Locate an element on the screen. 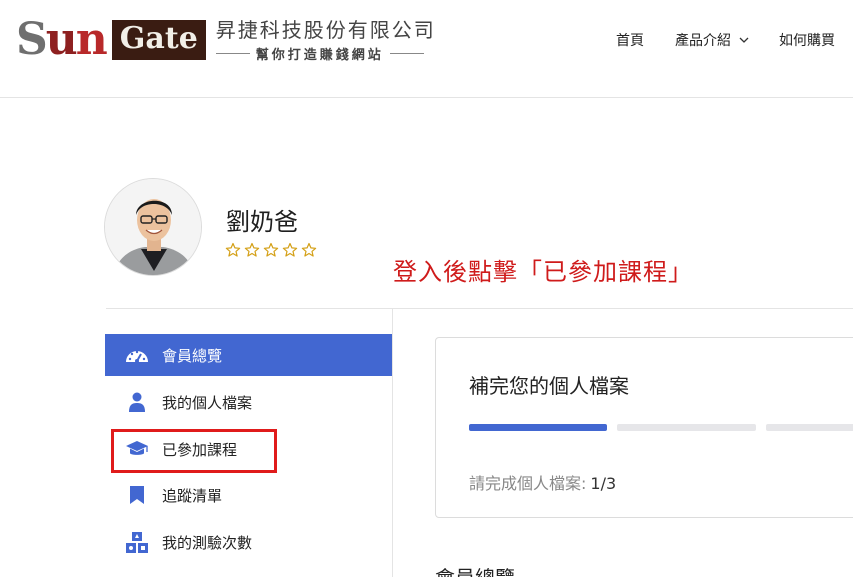 Image resolution: width=853 pixels, height=577 pixels. logo-text: 昇捷科技股份有限公司 幫你打造賺錢網站 is located at coordinates (325, 40).